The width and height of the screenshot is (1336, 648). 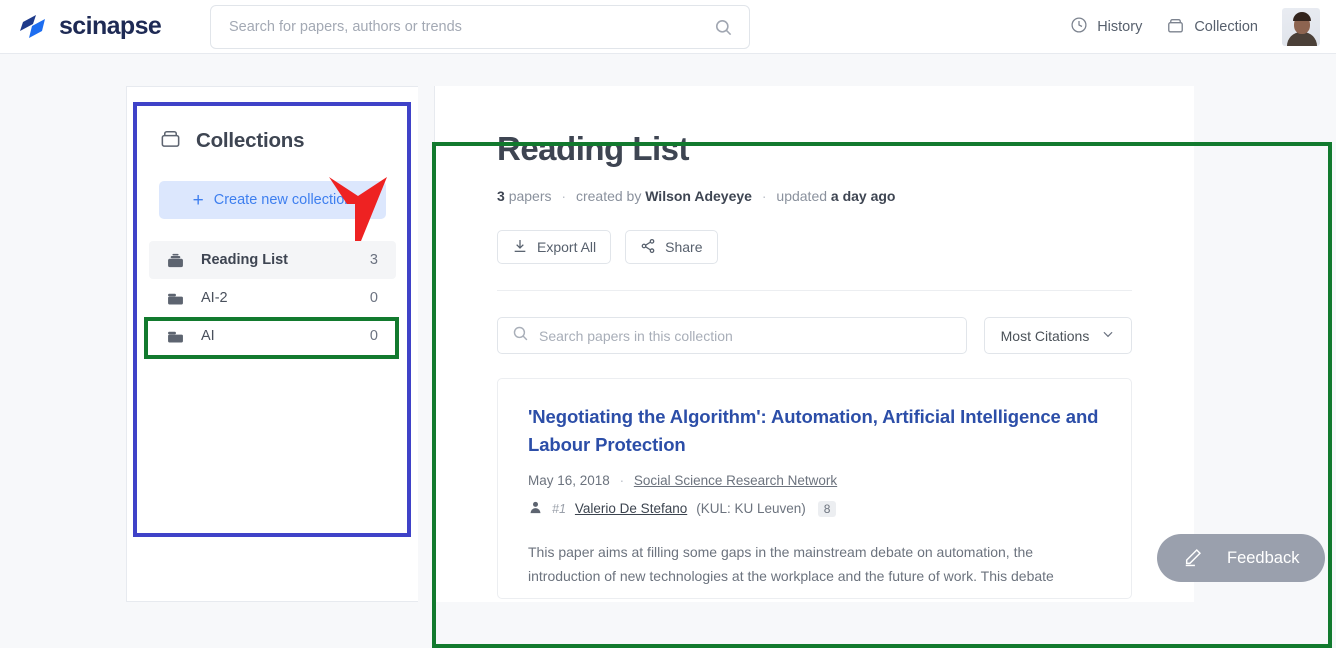 I want to click on avatar-hair, so click(x=1302, y=16).